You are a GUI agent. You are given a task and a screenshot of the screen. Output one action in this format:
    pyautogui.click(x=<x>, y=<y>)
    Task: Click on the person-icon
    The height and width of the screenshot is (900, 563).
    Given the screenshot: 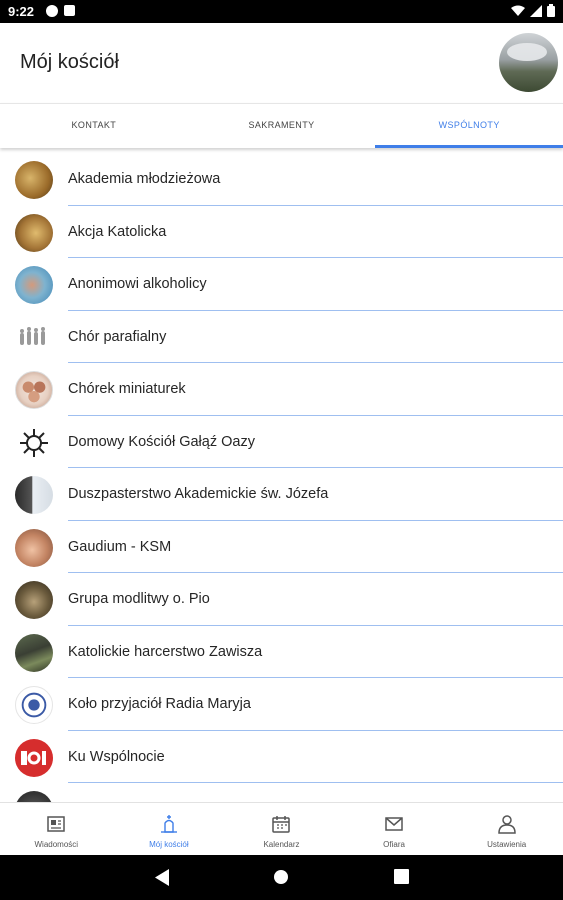 What is the action you would take?
    pyautogui.click(x=506, y=824)
    